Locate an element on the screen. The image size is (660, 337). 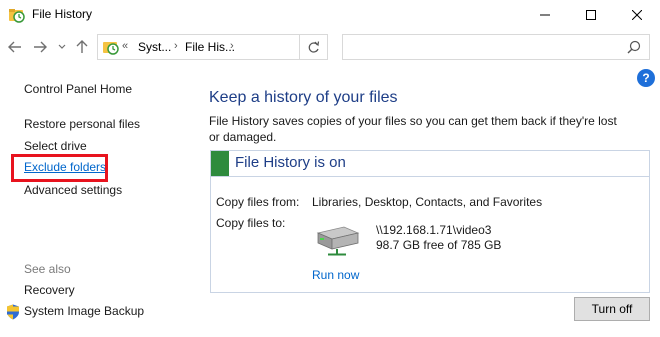
help-icon: ? is located at coordinates (646, 78).